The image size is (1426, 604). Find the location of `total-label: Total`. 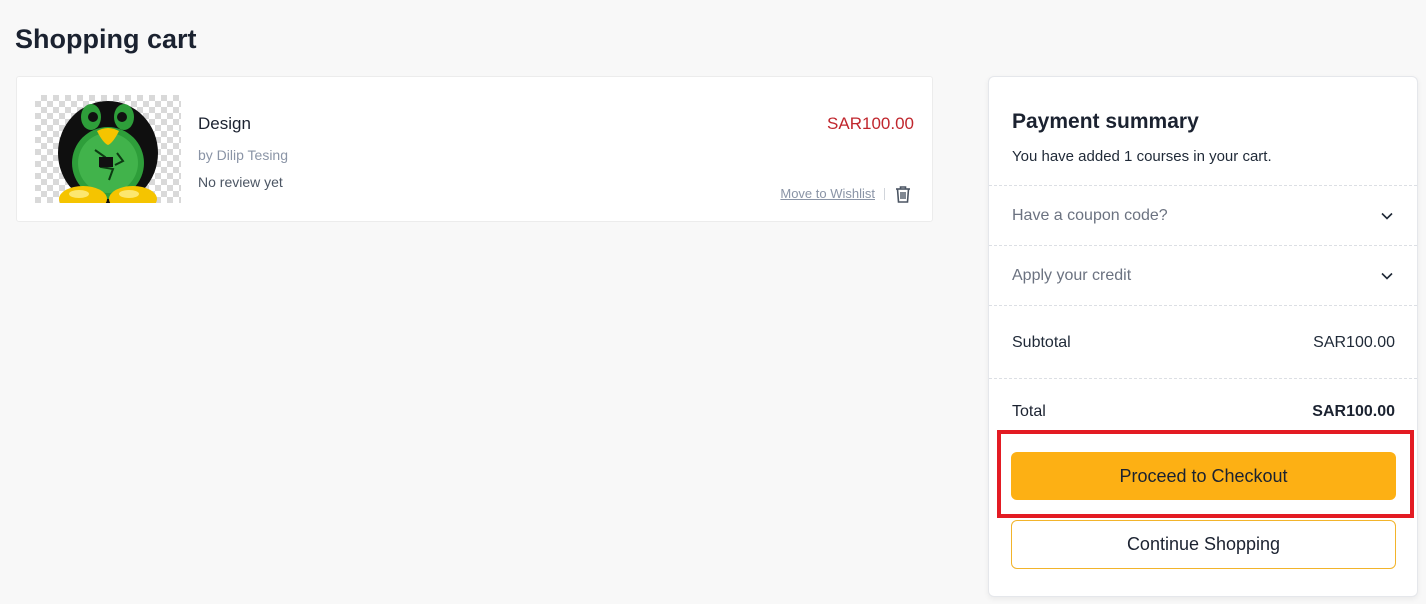

total-label: Total is located at coordinates (1029, 411).